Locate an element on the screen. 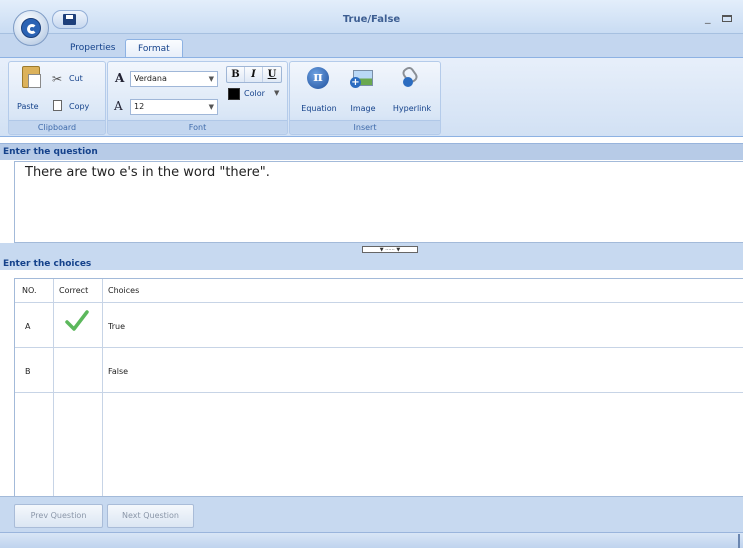 This screenshot has width=743, height=548. question-section-header: Enter the question is located at coordinates (371, 151).